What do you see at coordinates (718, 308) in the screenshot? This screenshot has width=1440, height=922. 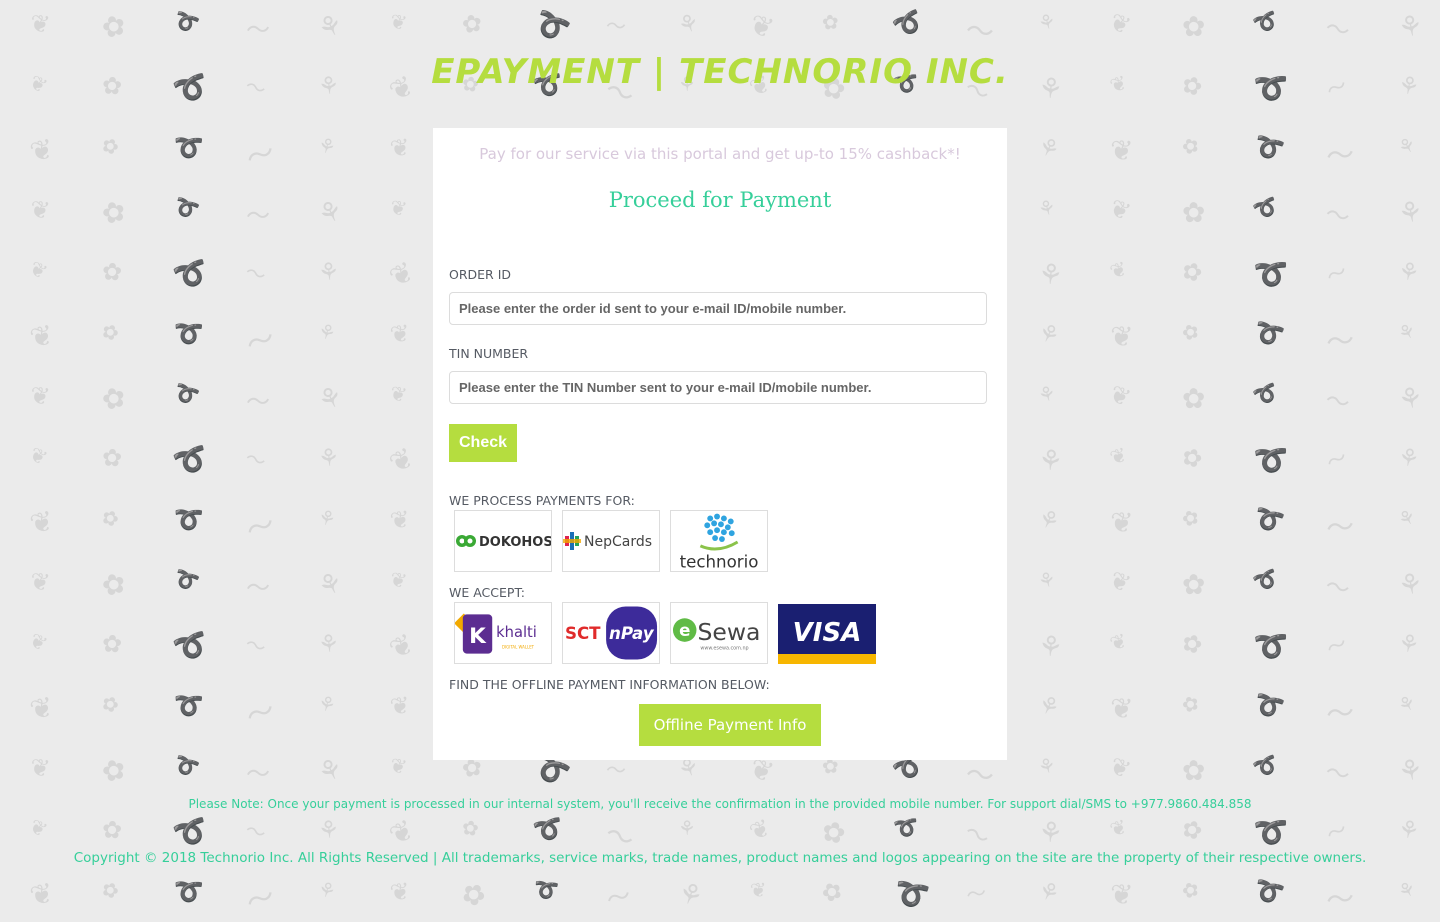 I see `order-id-input` at bounding box center [718, 308].